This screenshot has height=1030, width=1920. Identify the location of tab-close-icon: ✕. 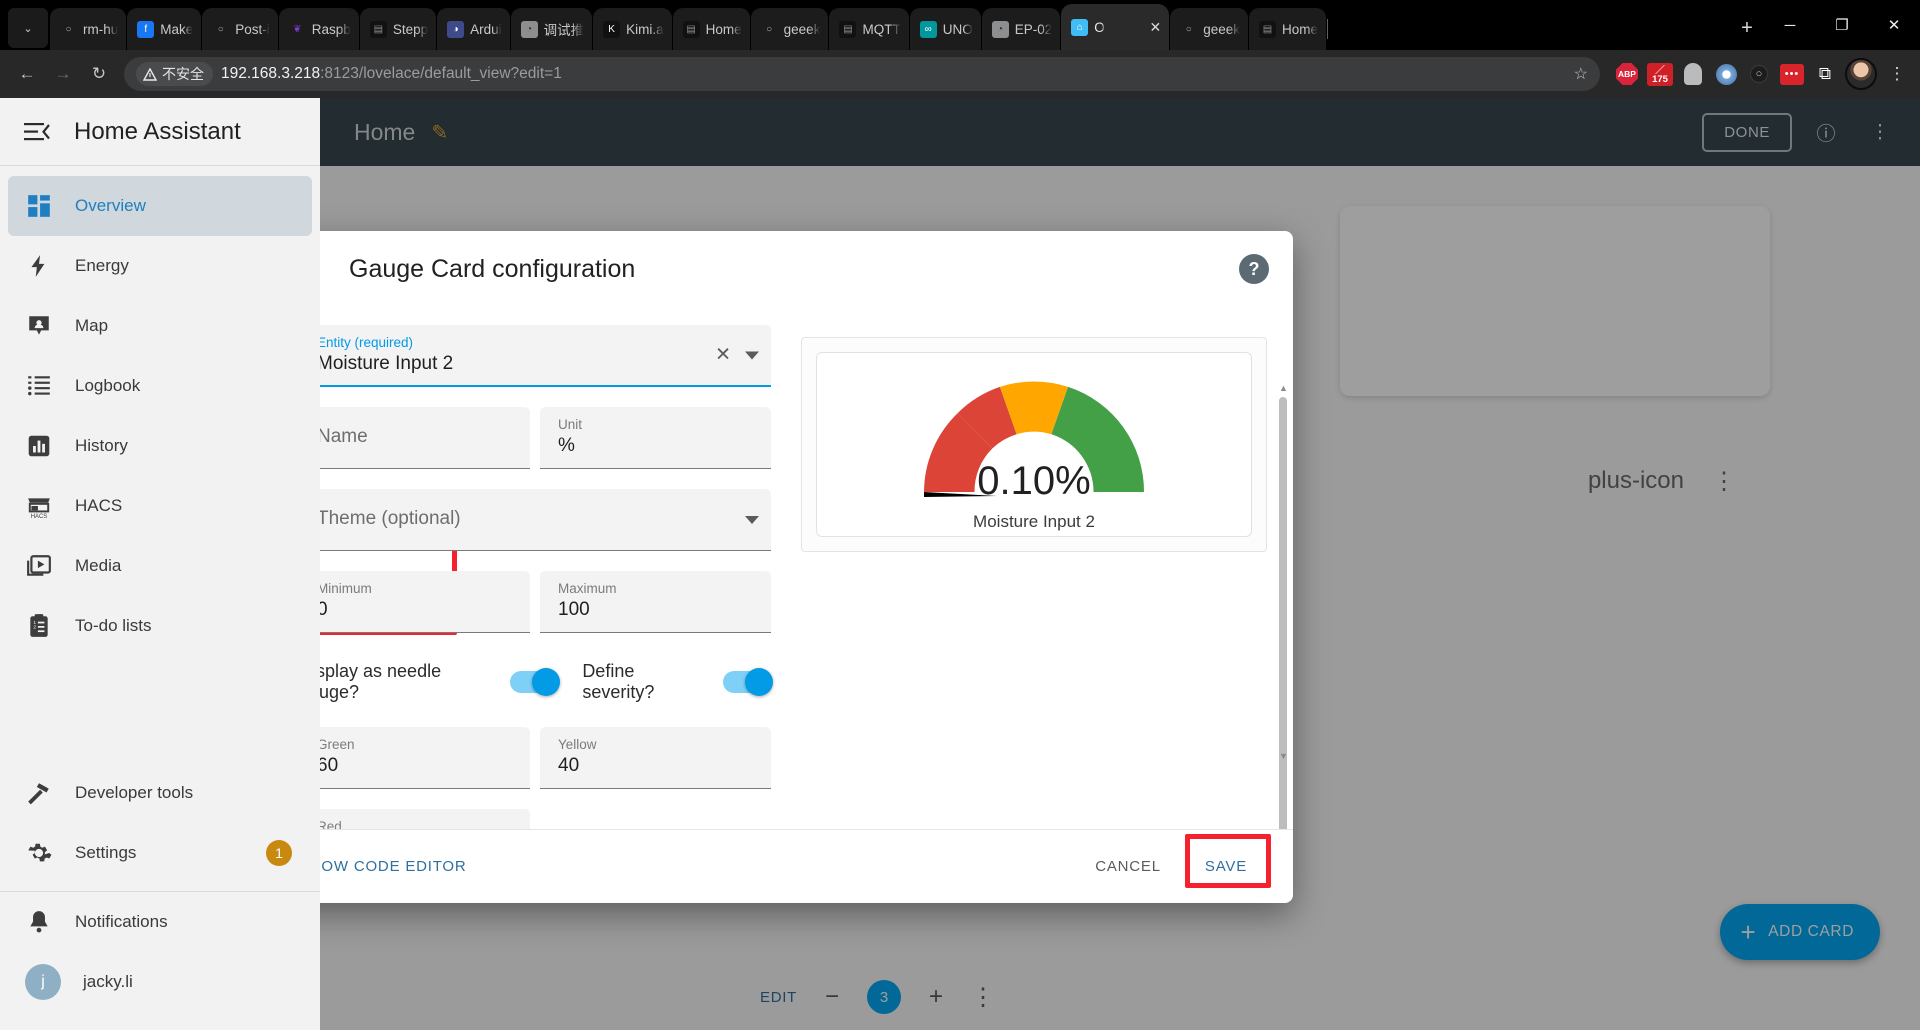
(1153, 27).